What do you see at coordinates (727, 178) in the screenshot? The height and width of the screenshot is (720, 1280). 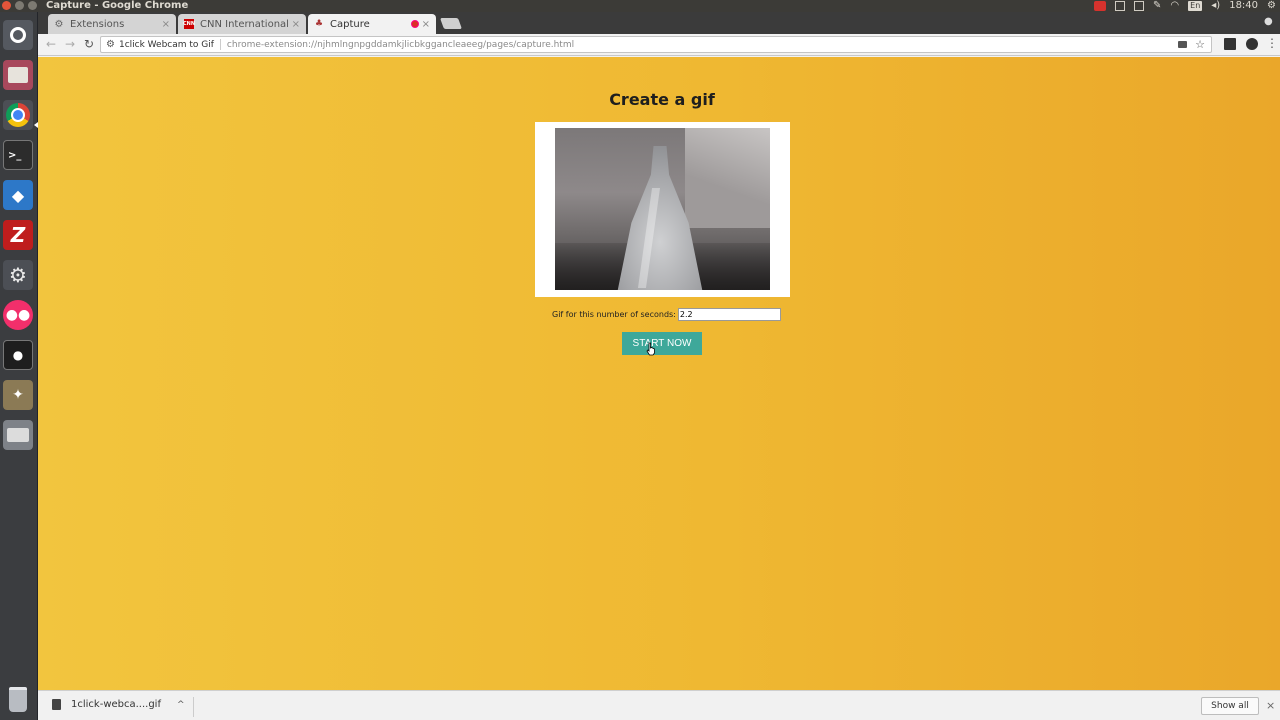 I see `webcam-wall` at bounding box center [727, 178].